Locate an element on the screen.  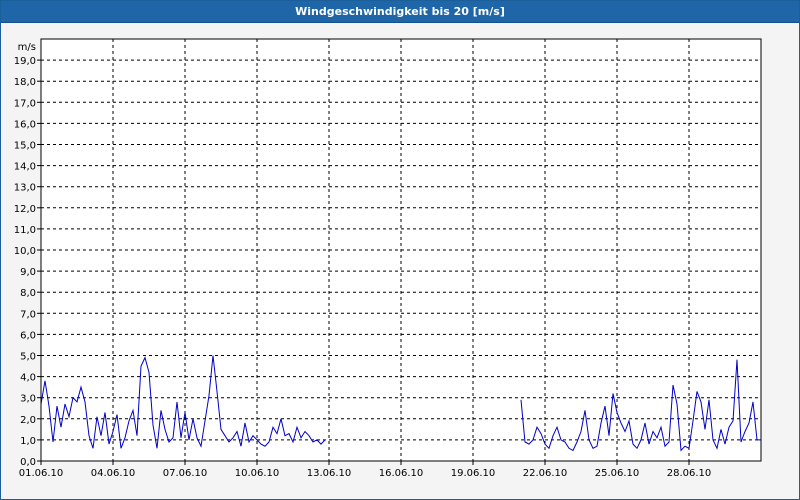
y-tick-label: 17,0 is located at coordinates (25, 103).